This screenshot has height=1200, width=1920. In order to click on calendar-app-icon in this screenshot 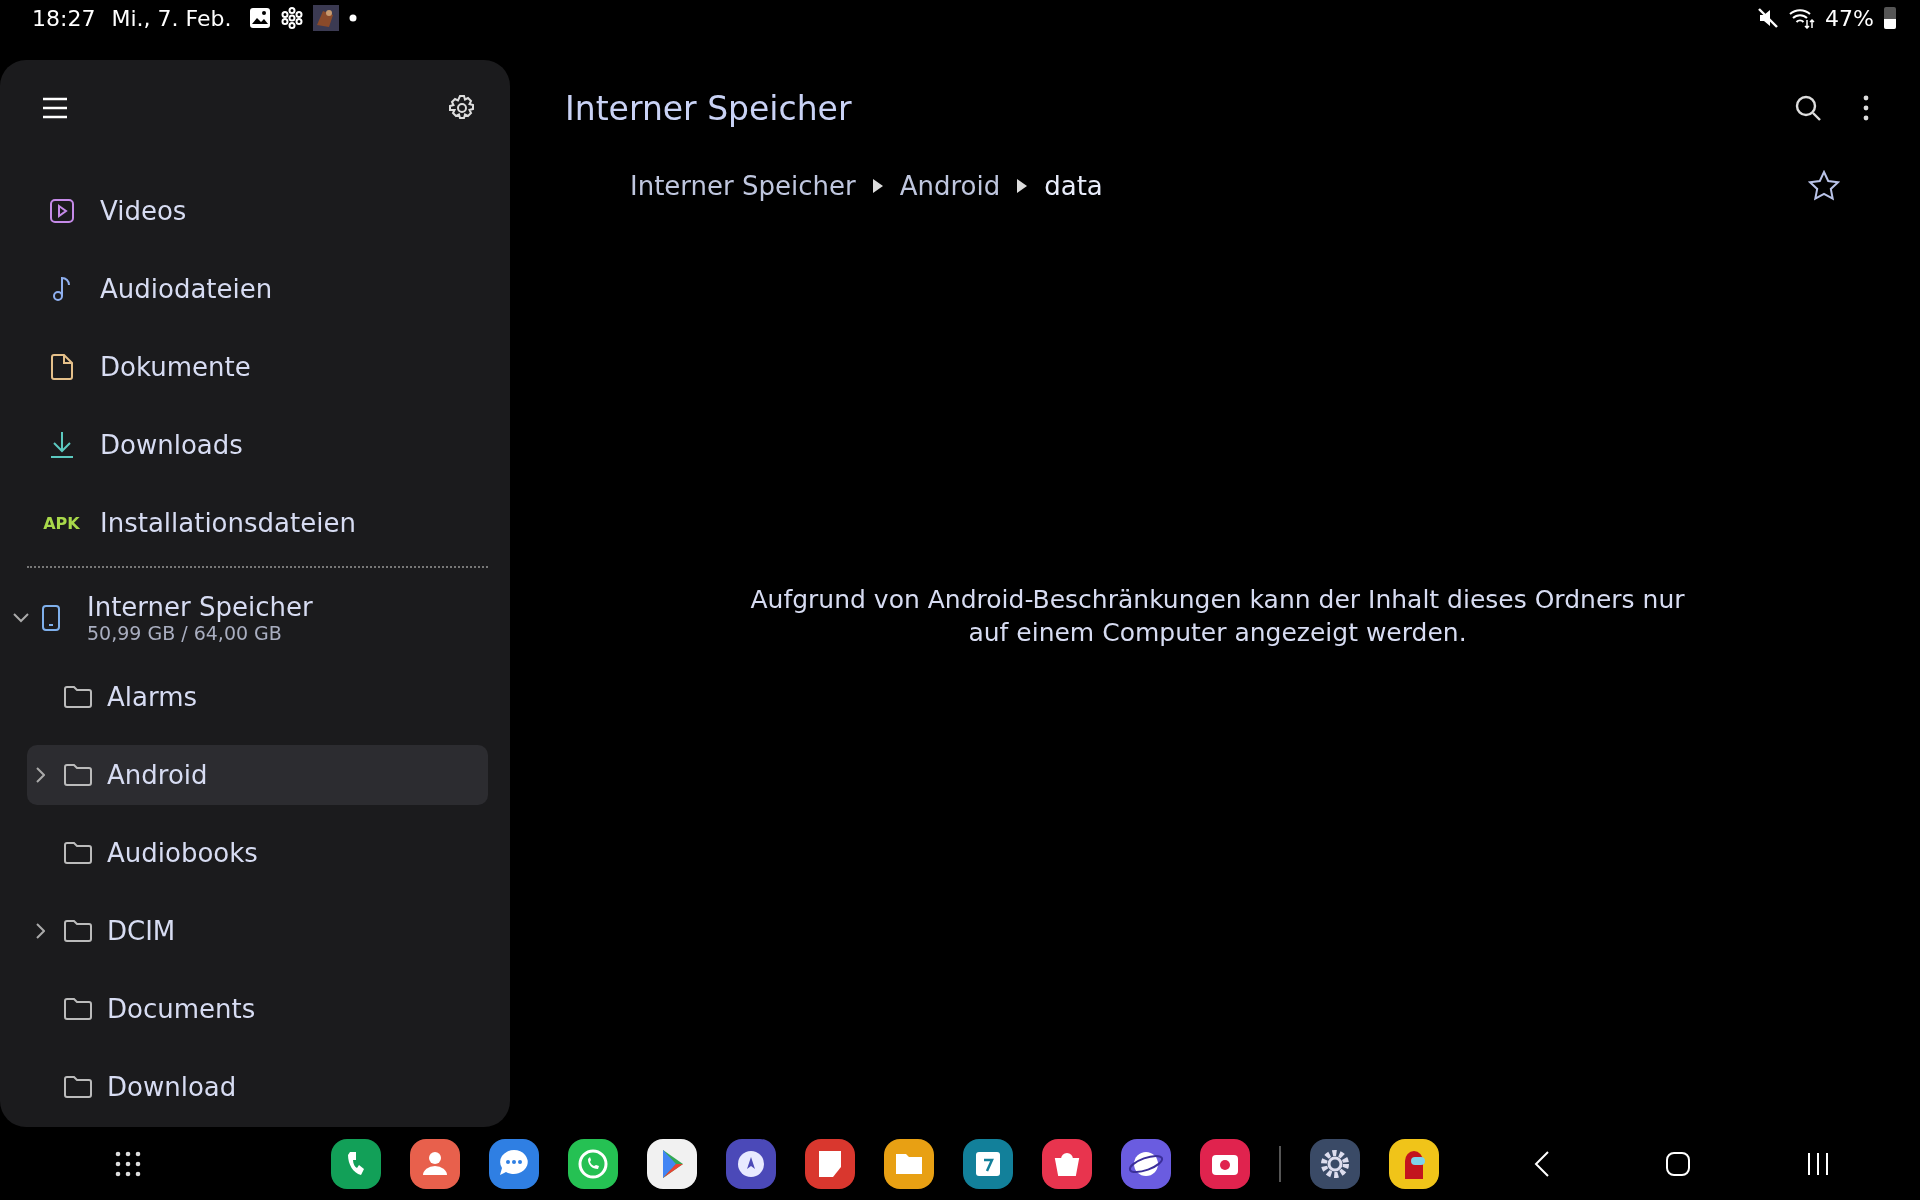, I will do `click(988, 1163)`.